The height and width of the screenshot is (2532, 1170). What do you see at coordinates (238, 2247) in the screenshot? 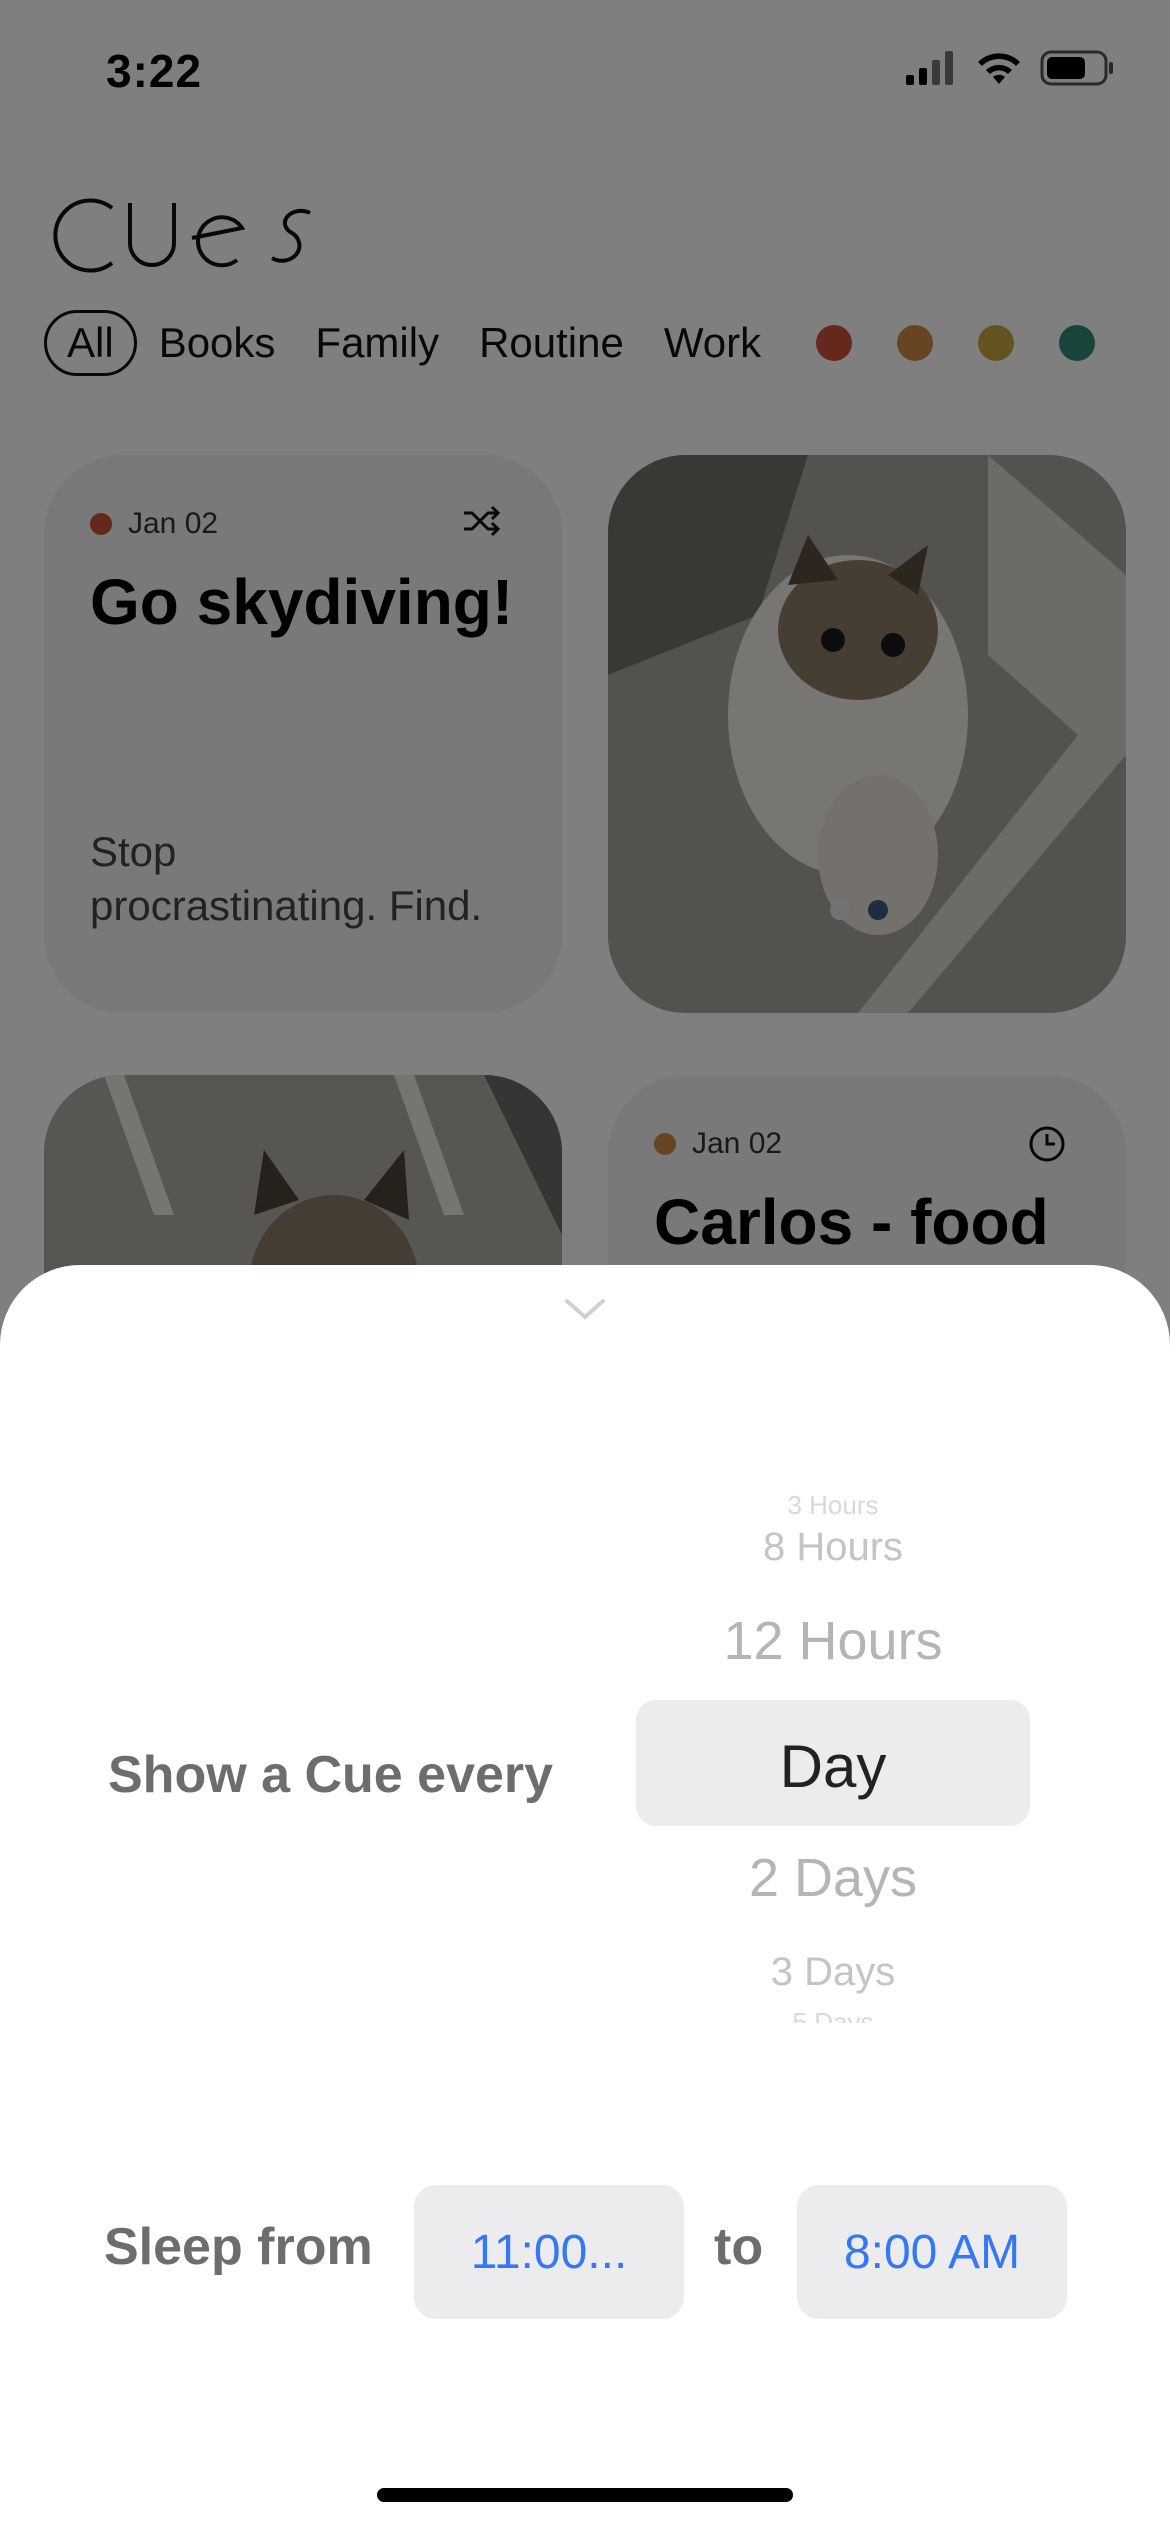
I see `sleep-from-label: Sleep from` at bounding box center [238, 2247].